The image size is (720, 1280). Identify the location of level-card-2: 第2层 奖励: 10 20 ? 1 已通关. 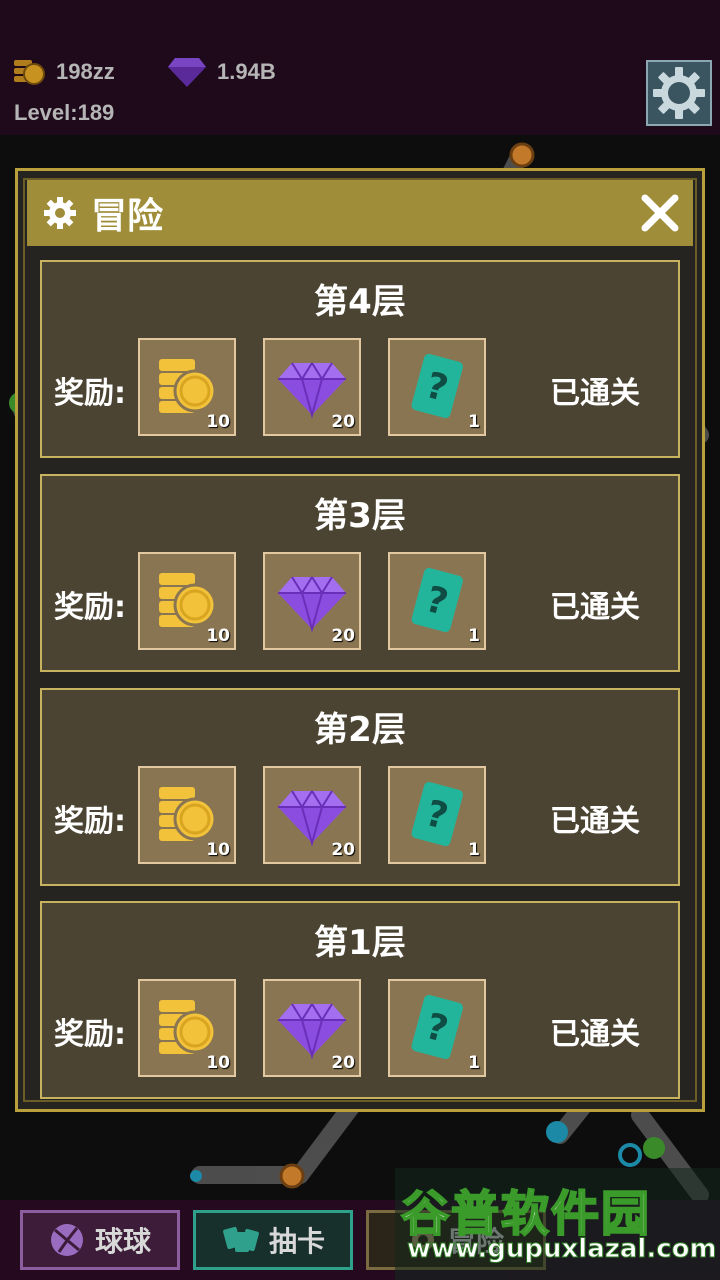
(360, 787).